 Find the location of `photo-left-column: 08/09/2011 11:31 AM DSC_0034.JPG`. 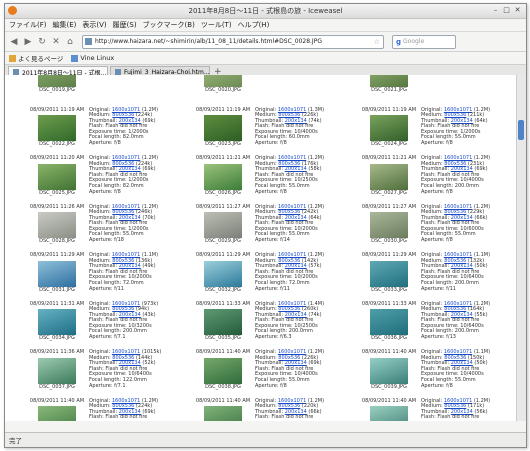

photo-left-column: 08/09/2011 11:31 AM DSC_0034.JPG is located at coordinates (57, 321).